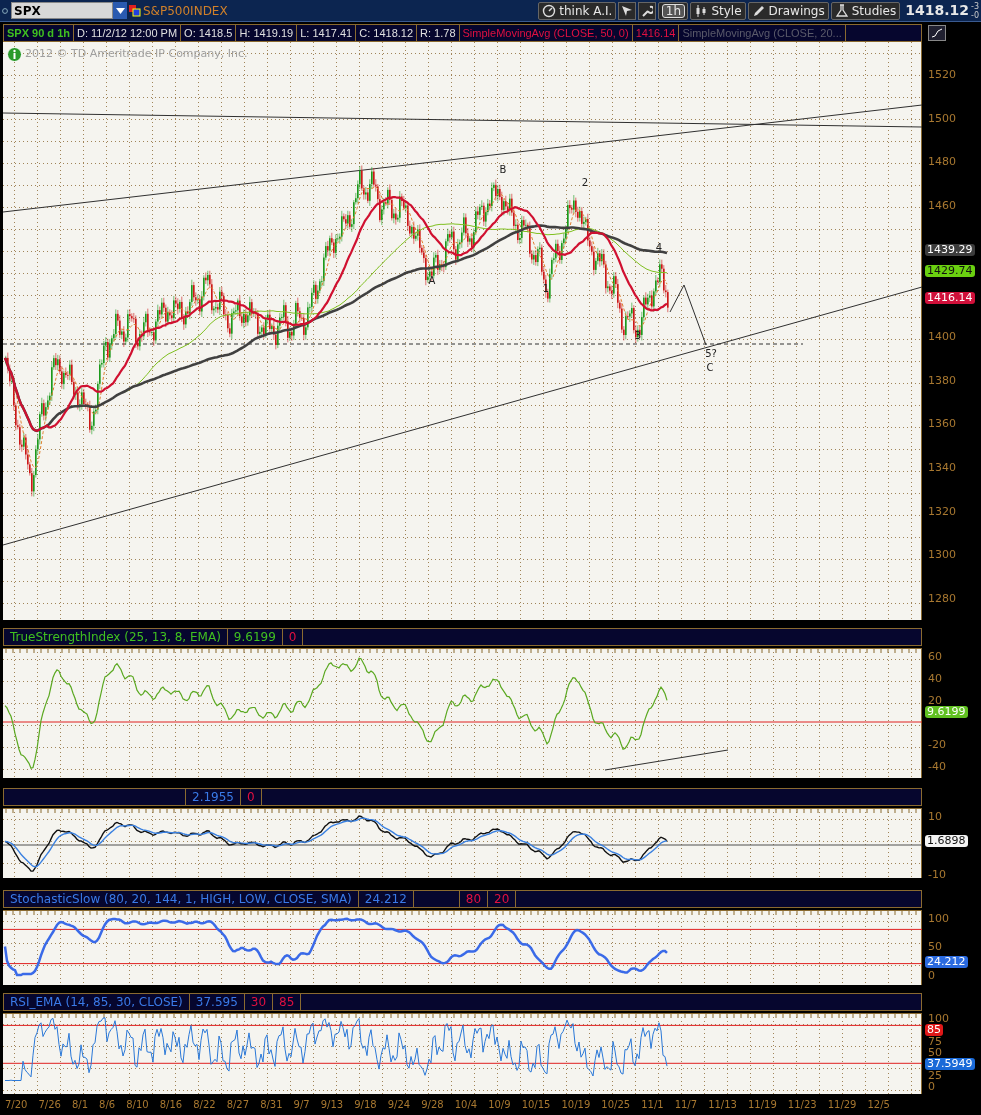 This screenshot has height=1115, width=981. Describe the element at coordinates (97, 1002) in the screenshot. I see `legend-label: RSI_EMA (14, 85, 30, CLOSE)` at that location.